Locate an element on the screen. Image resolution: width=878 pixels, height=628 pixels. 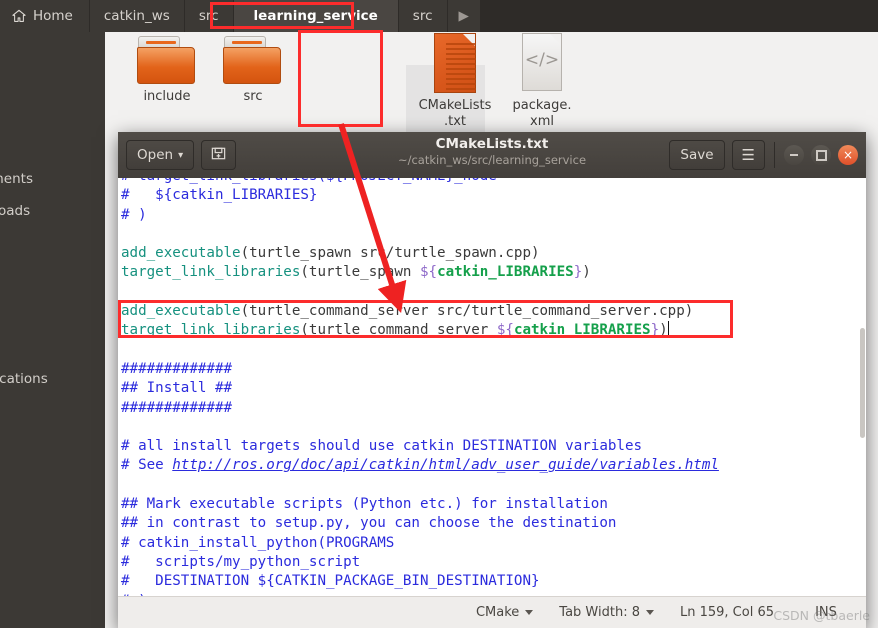
tab-width-selector: Tab Width: 8 is located at coordinates (606, 612).